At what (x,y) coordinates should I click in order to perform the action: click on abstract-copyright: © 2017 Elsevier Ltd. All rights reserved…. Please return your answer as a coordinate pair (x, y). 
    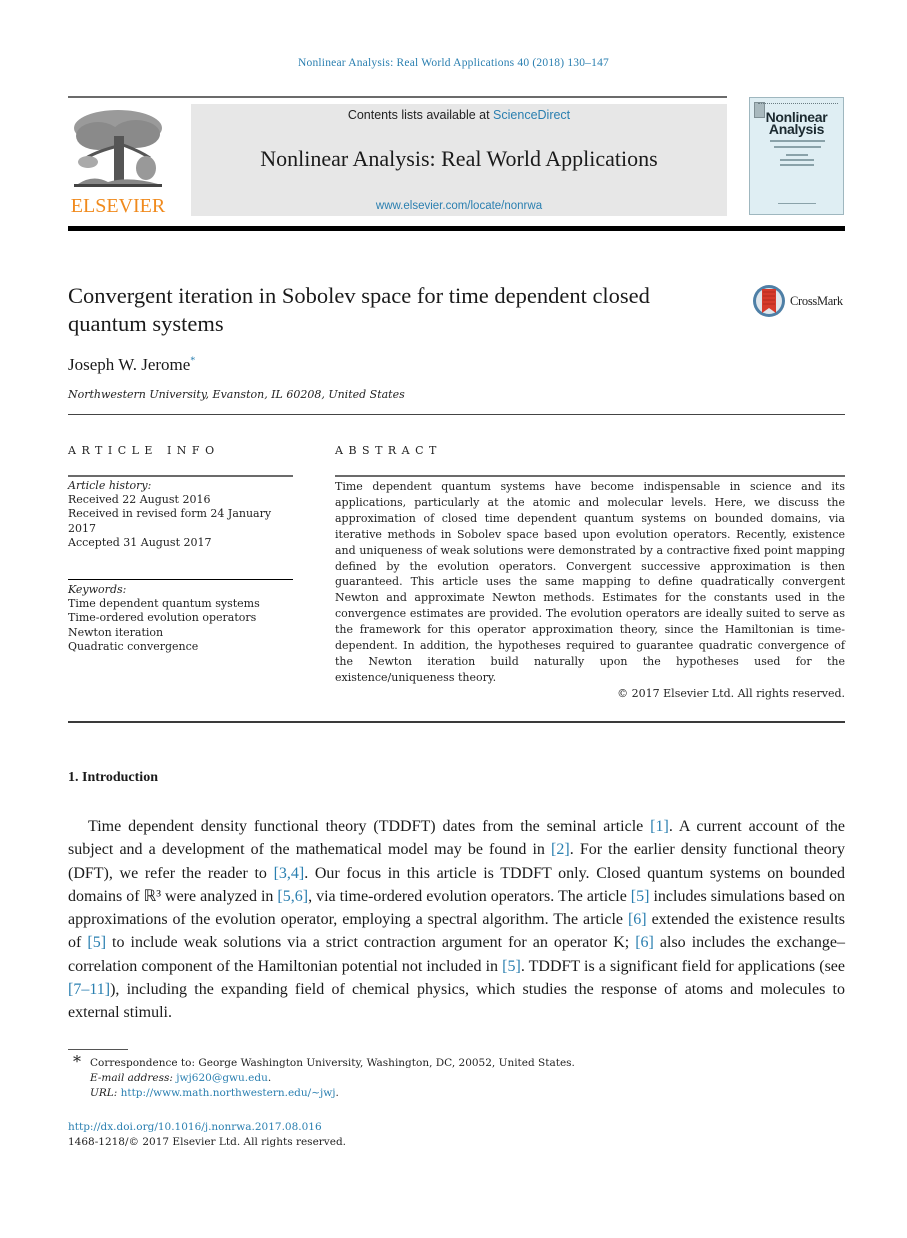
    Looking at the image, I should click on (731, 693).